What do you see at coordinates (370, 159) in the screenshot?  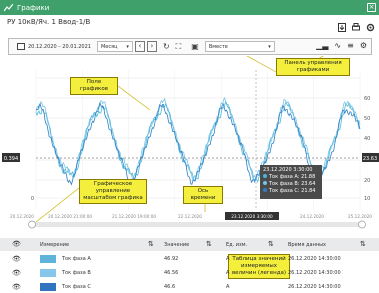 I see `current-right-label: 23.63` at bounding box center [370, 159].